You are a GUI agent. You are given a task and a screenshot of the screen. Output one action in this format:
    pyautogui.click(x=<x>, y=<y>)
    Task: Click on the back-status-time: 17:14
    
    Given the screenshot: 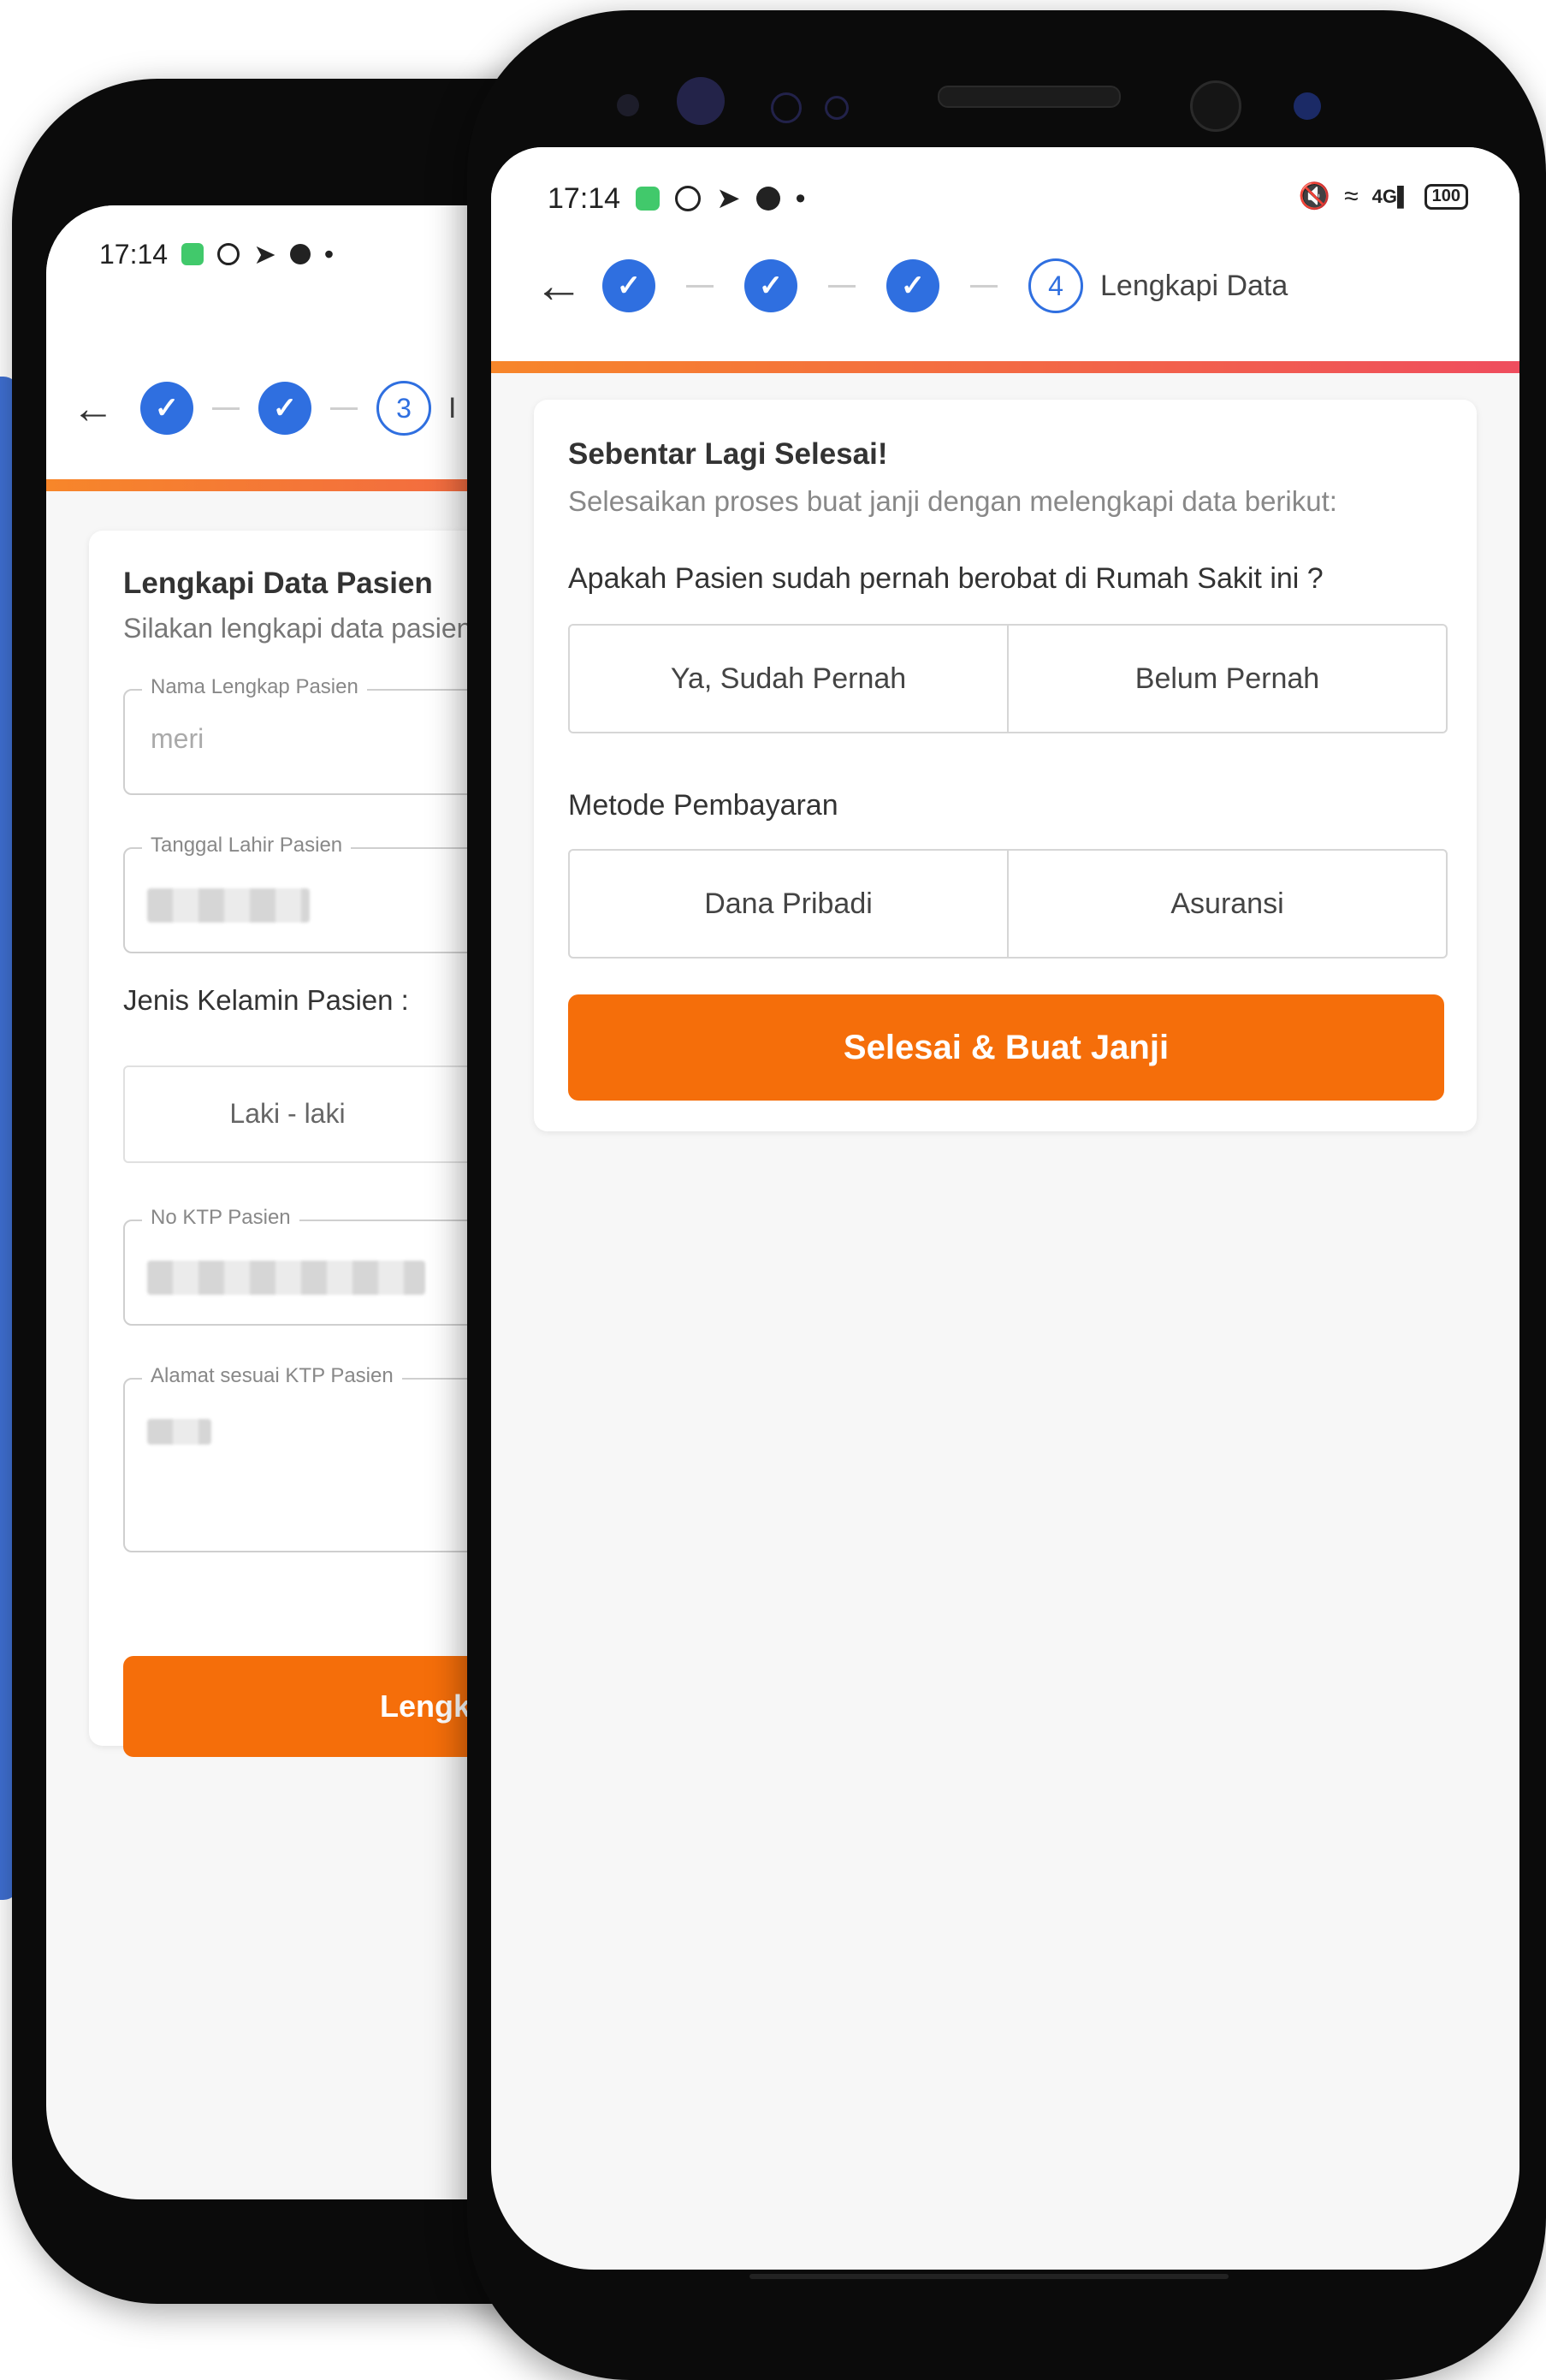 What is the action you would take?
    pyautogui.click(x=134, y=254)
    